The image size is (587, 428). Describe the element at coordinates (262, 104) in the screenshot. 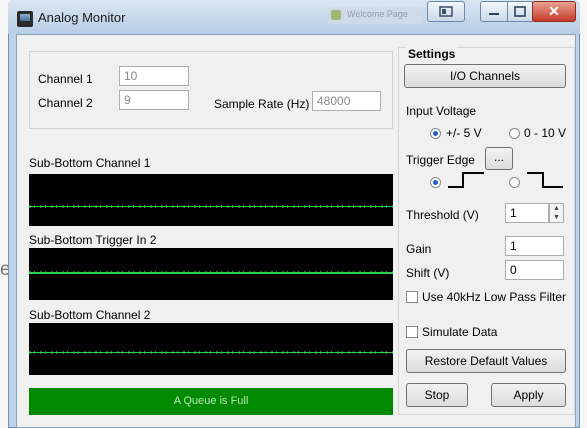

I see `sample-rate-label: Sample Rate (Hz)` at that location.